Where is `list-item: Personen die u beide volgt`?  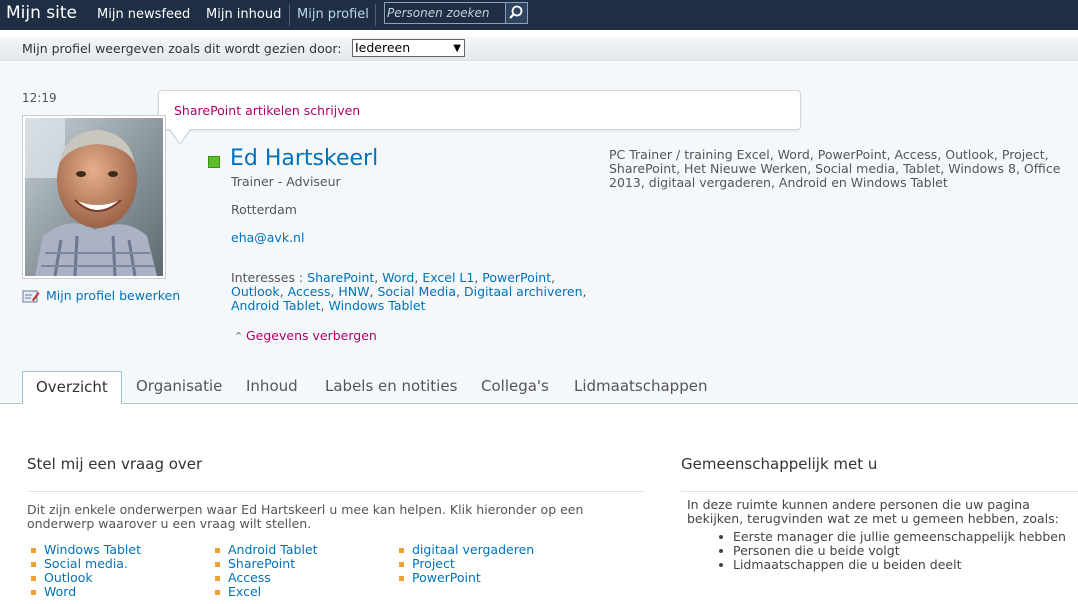
list-item: Personen die u beide volgt is located at coordinates (892, 551).